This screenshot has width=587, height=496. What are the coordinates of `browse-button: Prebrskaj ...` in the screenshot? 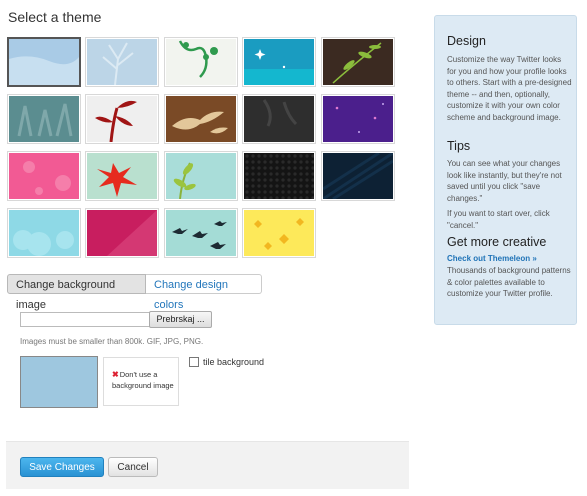 It's located at (180, 319).